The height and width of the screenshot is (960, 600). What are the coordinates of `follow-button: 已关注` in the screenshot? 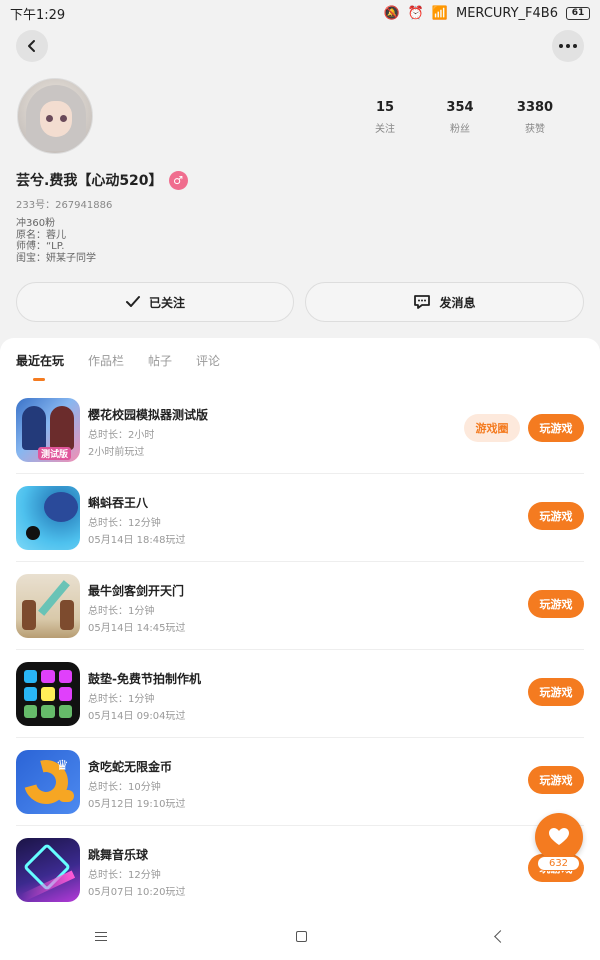 It's located at (155, 302).